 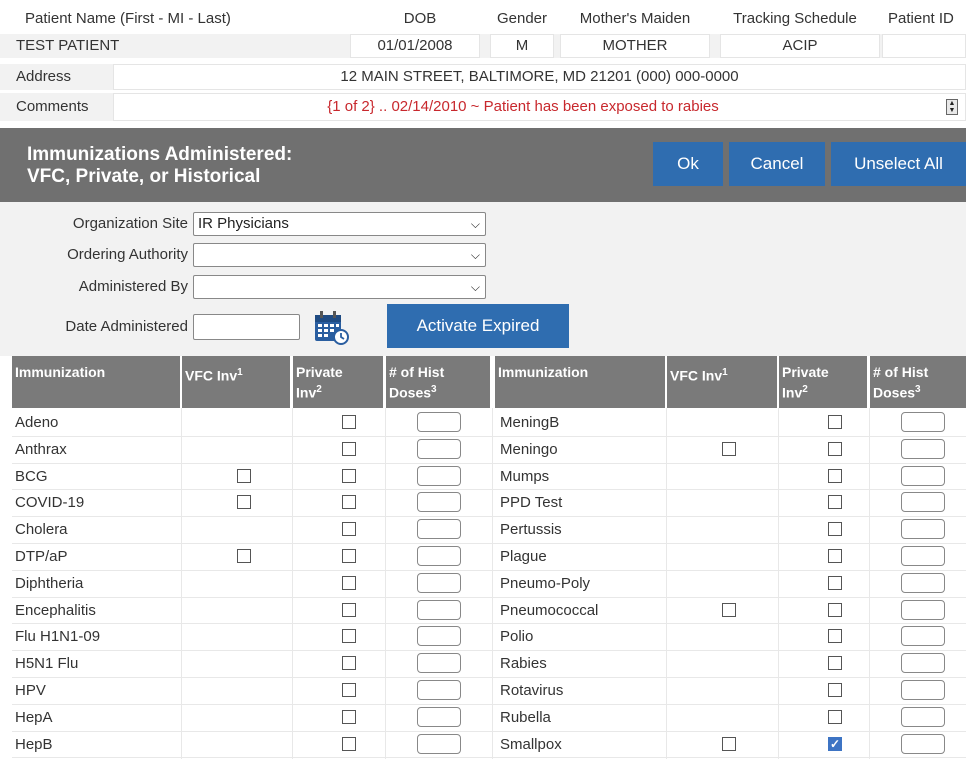 I want to click on calendar-icon, so click(x=331, y=327).